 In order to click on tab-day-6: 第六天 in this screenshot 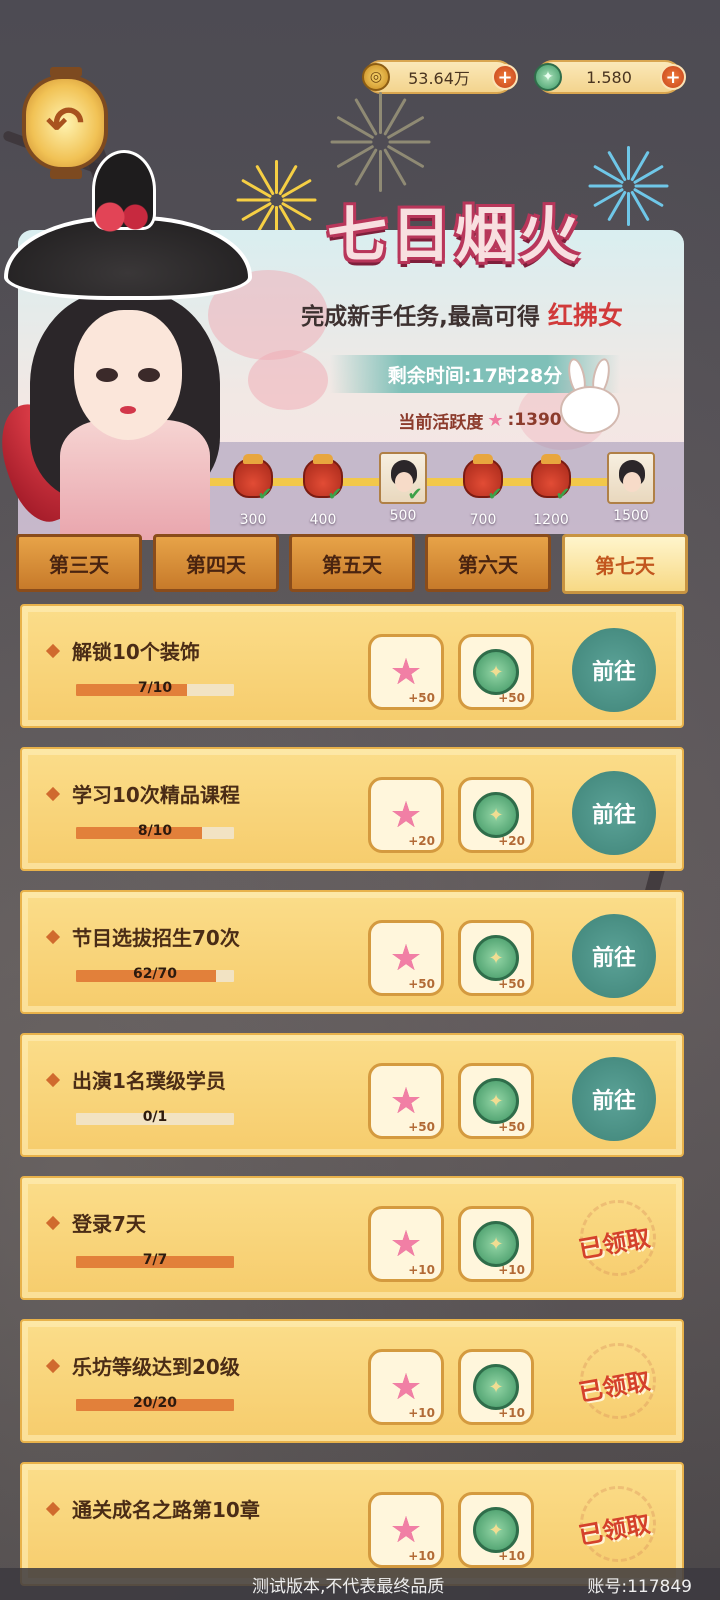, I will do `click(488, 563)`.